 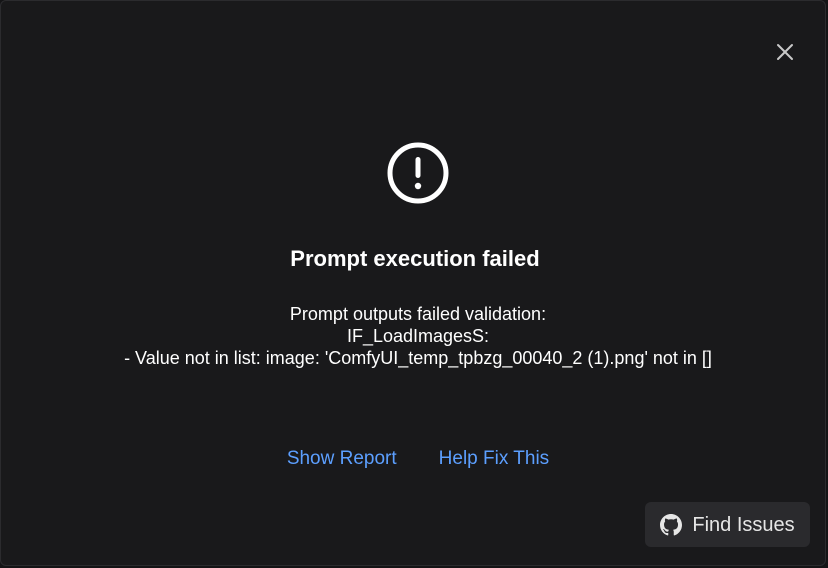 What do you see at coordinates (342, 459) in the screenshot?
I see `show-report-link: Show Report` at bounding box center [342, 459].